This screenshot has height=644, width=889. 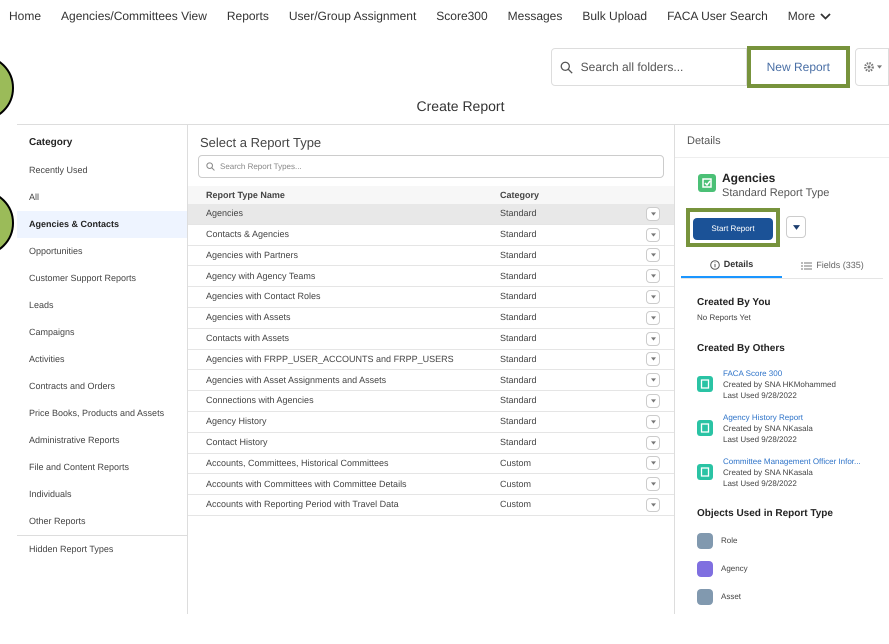 I want to click on table-row: Agency History Standard, so click(x=431, y=422).